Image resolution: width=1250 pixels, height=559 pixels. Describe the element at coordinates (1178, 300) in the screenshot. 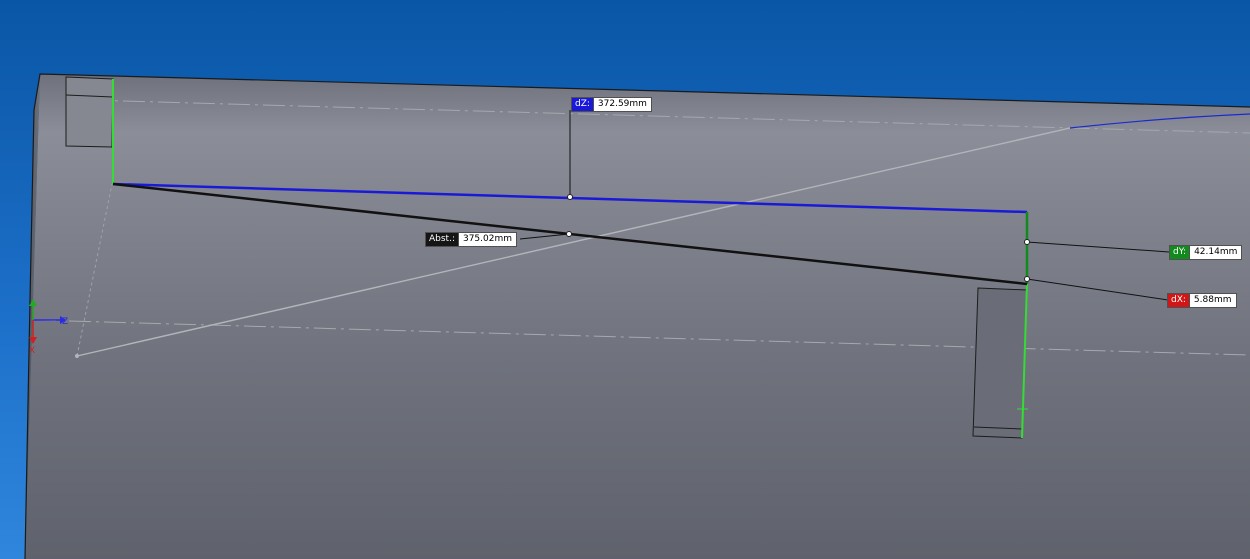

I see `dx-tag: dX:` at that location.